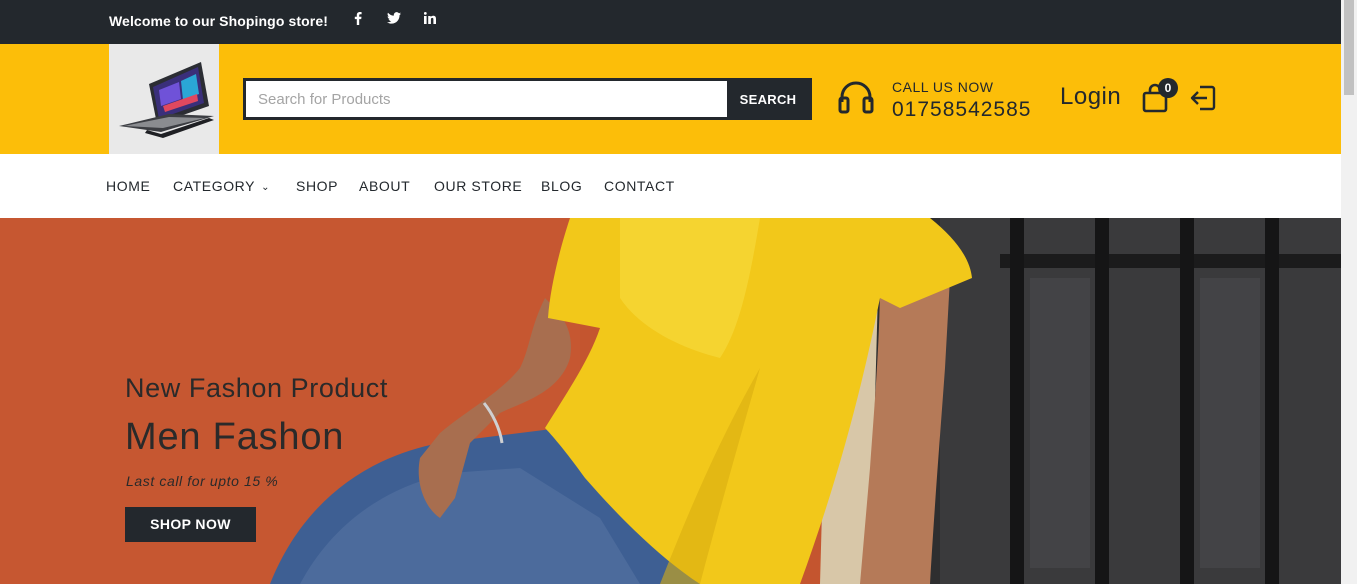 Image resolution: width=1357 pixels, height=584 pixels. I want to click on search-button: SEARCH, so click(768, 99).